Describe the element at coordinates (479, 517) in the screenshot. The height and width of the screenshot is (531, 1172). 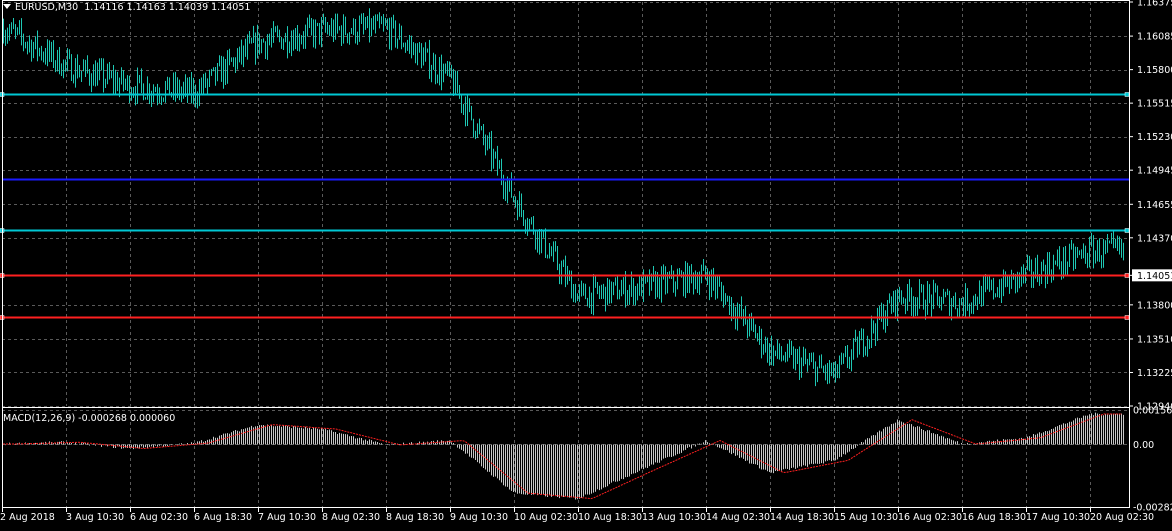
I see `time-label: 9 Aug 10:30` at that location.